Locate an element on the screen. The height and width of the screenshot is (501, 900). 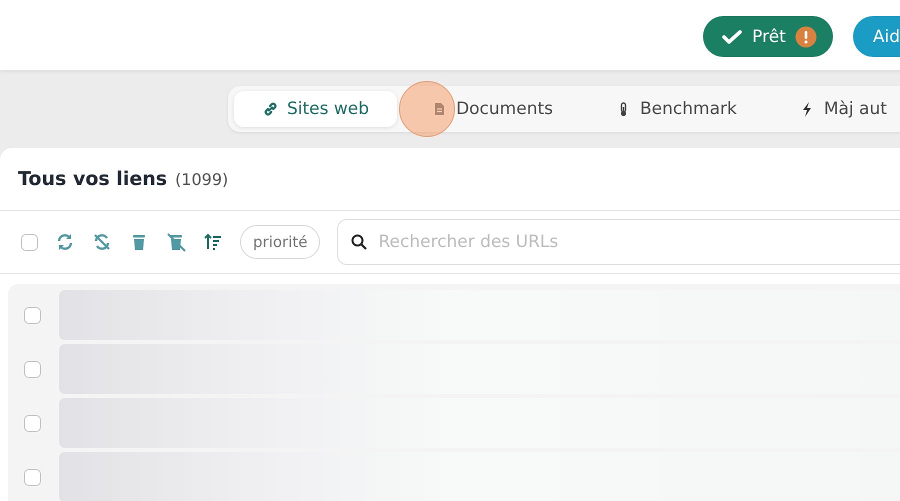
trash-off-icon is located at coordinates (176, 242).